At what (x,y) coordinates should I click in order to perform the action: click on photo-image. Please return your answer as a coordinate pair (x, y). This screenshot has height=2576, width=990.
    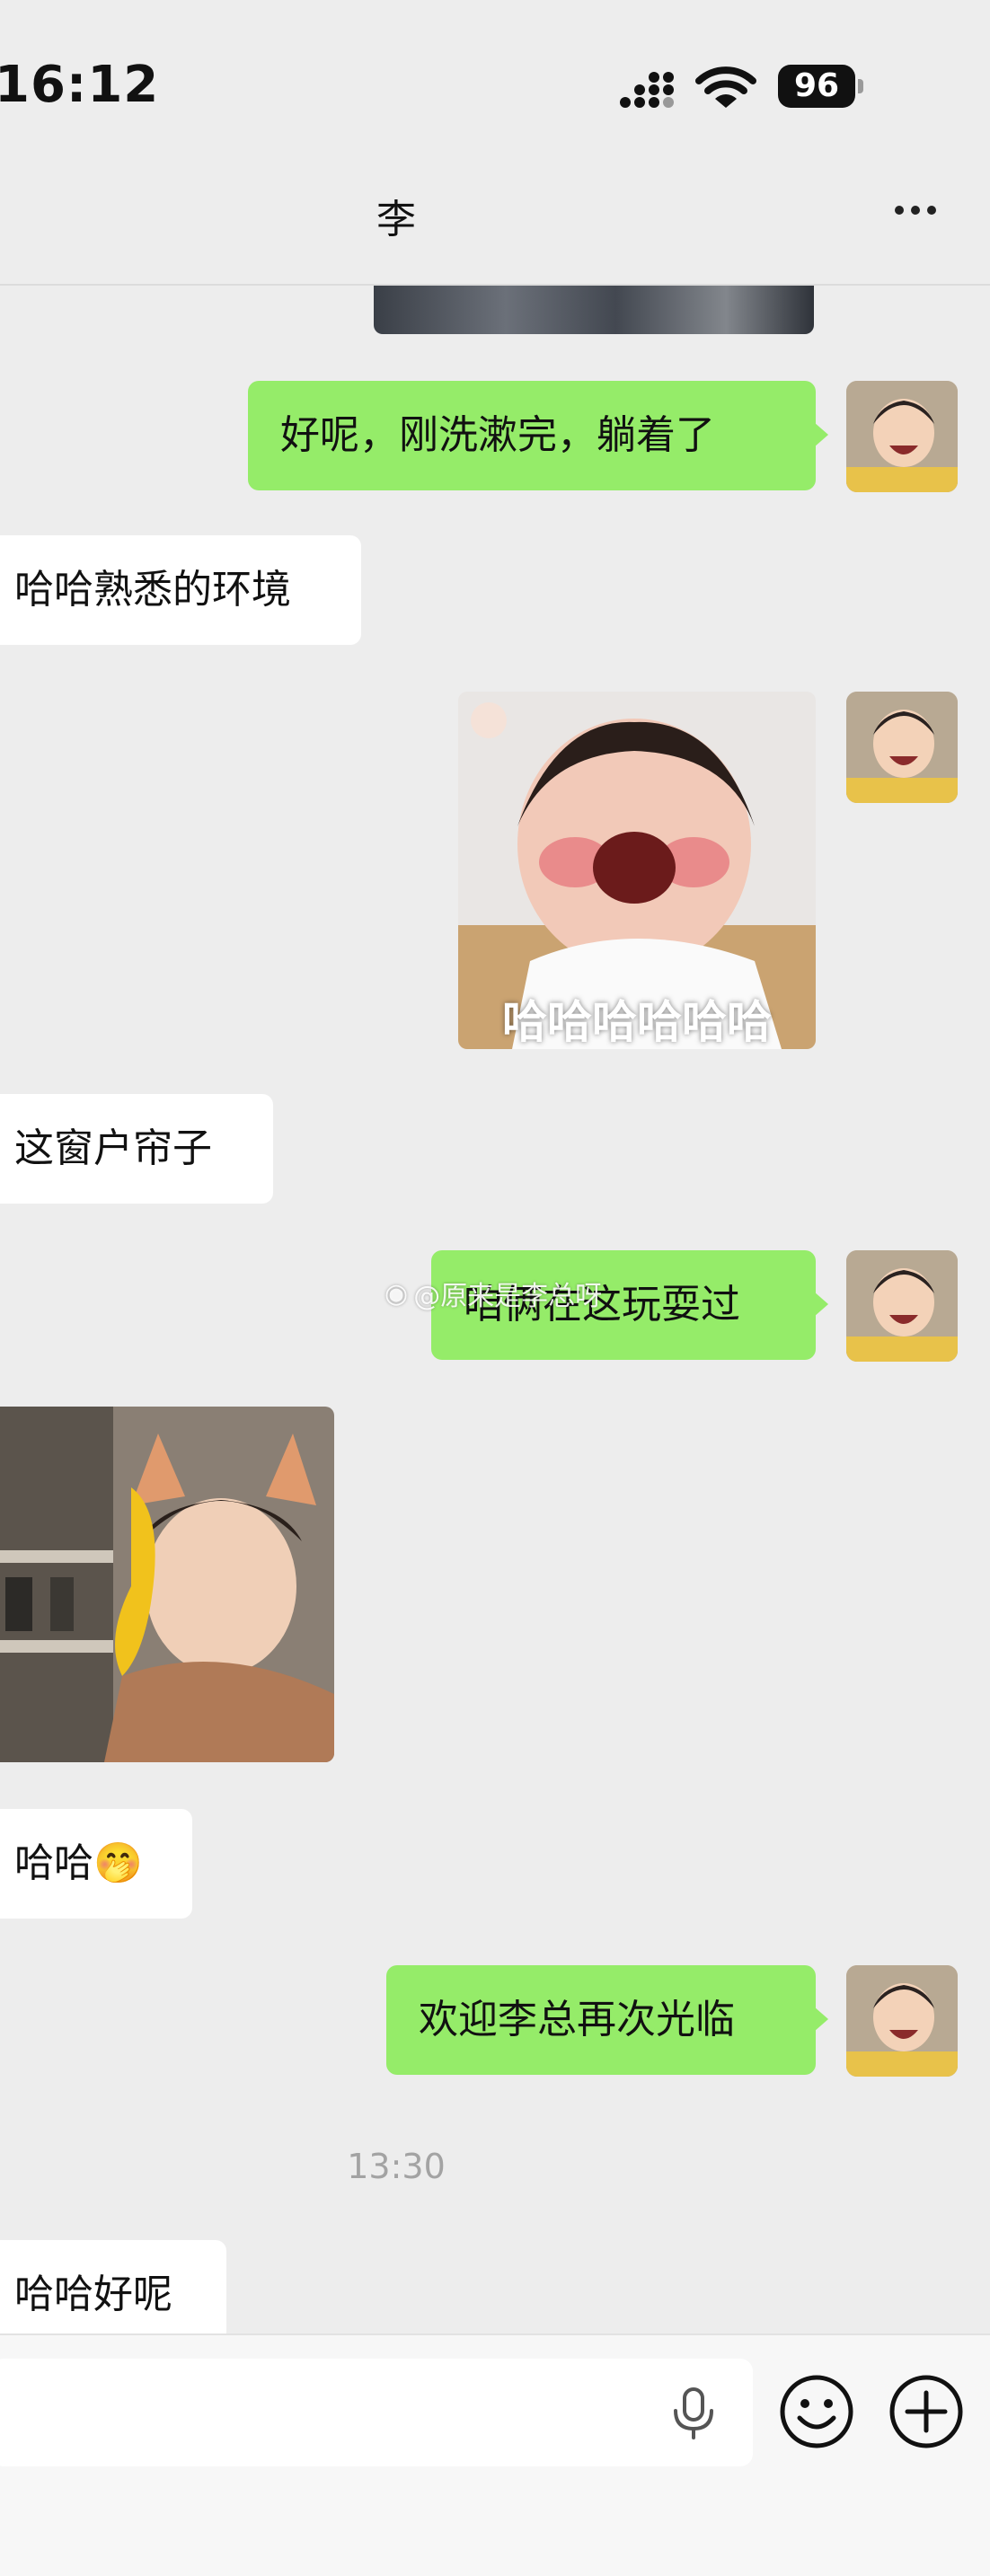
    Looking at the image, I should click on (167, 1584).